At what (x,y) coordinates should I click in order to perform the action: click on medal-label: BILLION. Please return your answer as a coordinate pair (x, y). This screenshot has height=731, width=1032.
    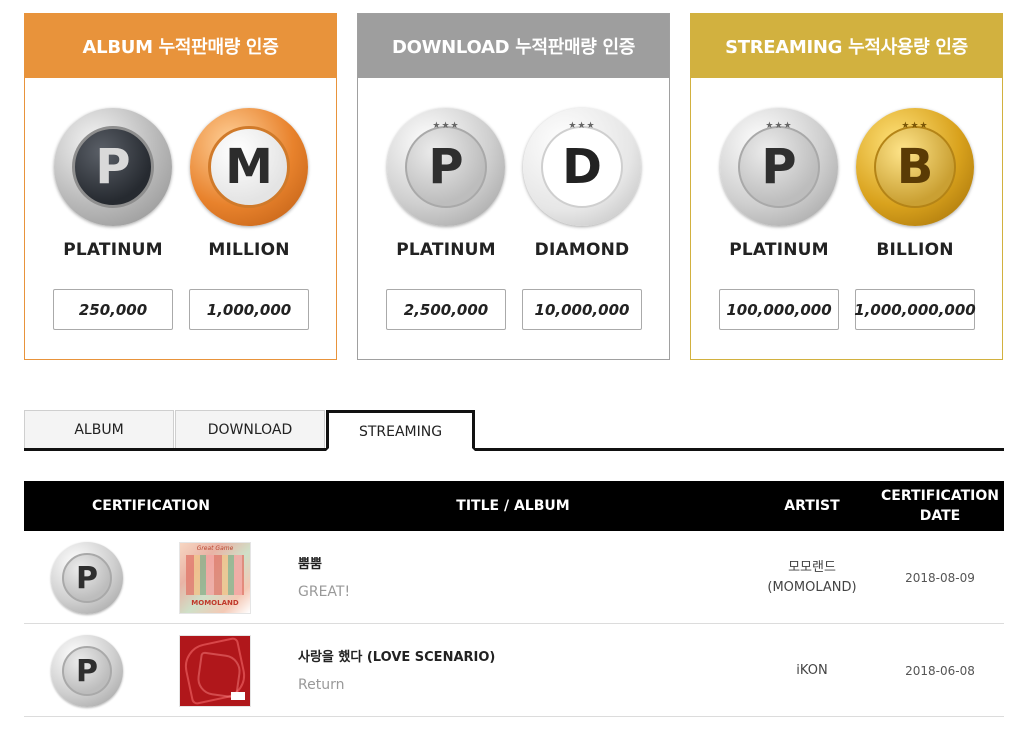
    Looking at the image, I should click on (915, 250).